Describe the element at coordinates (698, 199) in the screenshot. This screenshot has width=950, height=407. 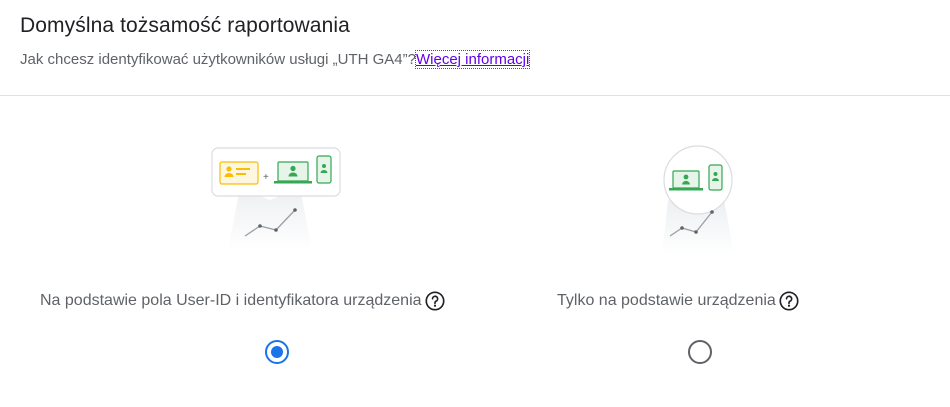
I see `device-only-illustration` at that location.